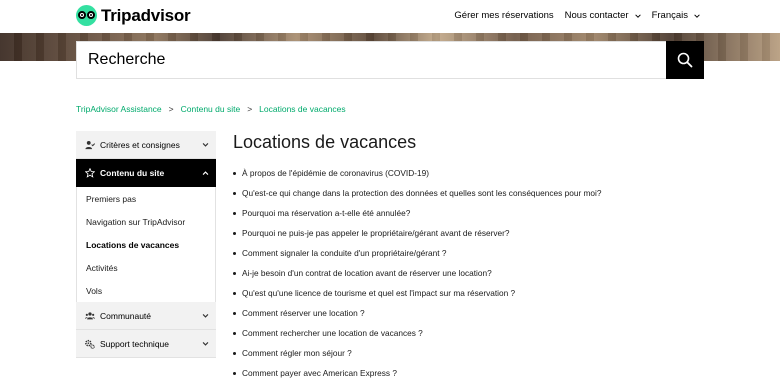 The height and width of the screenshot is (386, 780). What do you see at coordinates (297, 353) in the screenshot?
I see `faq-link: Comment régler mon séjour ?` at bounding box center [297, 353].